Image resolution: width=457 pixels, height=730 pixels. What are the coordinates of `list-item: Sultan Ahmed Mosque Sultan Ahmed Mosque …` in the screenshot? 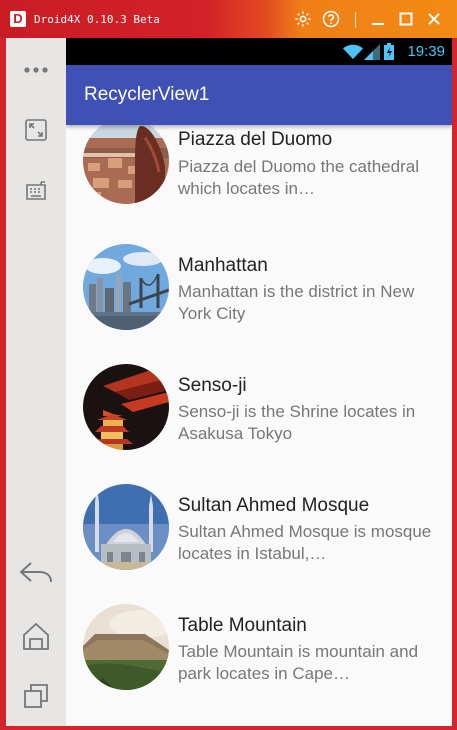 It's located at (259, 538).